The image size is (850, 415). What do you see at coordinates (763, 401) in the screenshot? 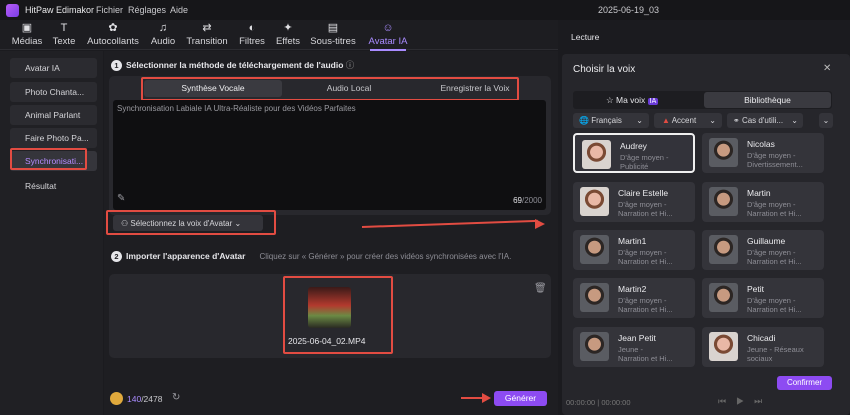
I see `next-icon: ⏭` at bounding box center [763, 401].